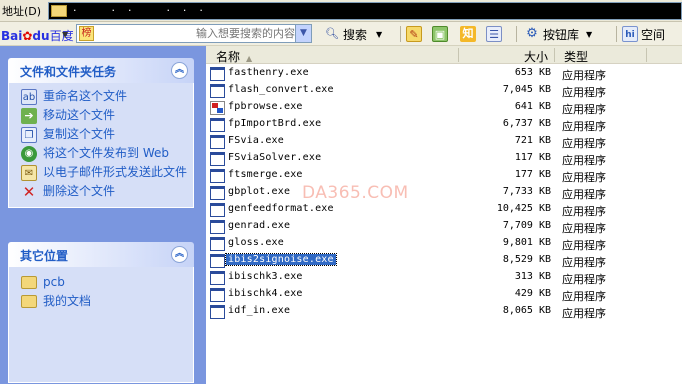 This screenshot has width=682, height=384. I want to click on space-button: hi 空间, so click(643, 34).